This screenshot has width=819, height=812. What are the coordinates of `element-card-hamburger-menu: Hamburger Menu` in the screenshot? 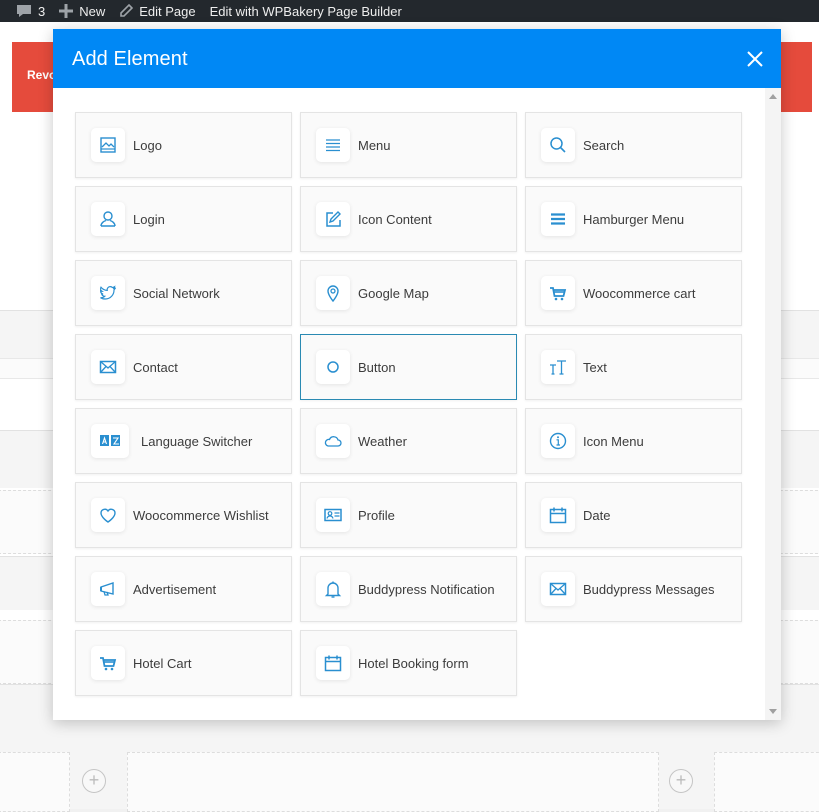 It's located at (633, 219).